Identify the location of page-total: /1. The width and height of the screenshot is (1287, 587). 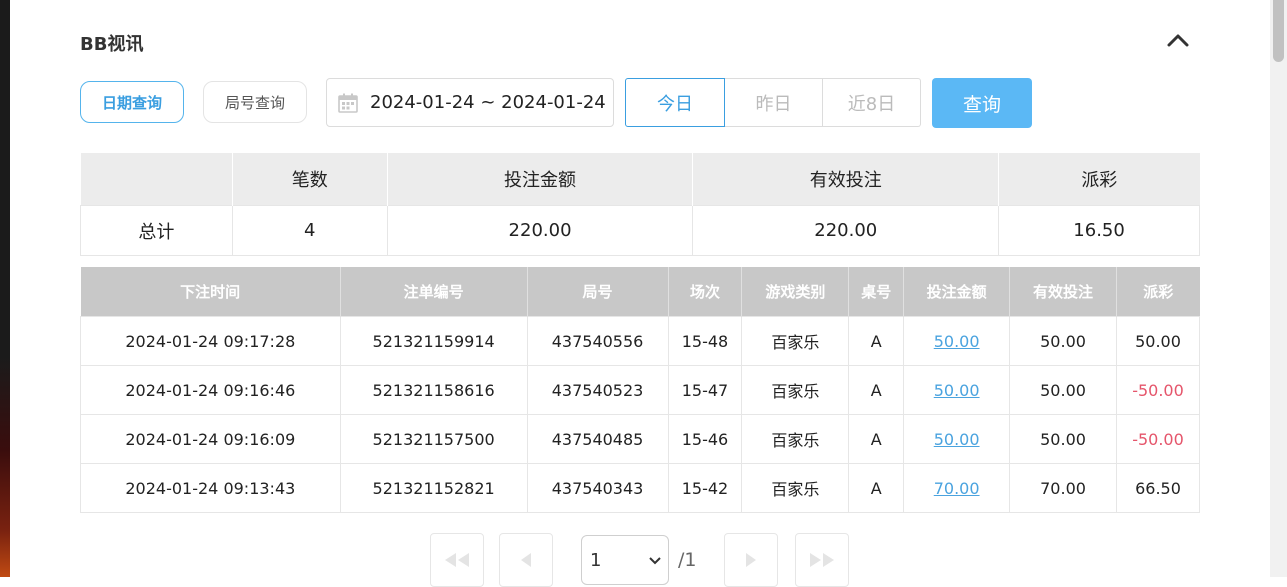
(687, 560).